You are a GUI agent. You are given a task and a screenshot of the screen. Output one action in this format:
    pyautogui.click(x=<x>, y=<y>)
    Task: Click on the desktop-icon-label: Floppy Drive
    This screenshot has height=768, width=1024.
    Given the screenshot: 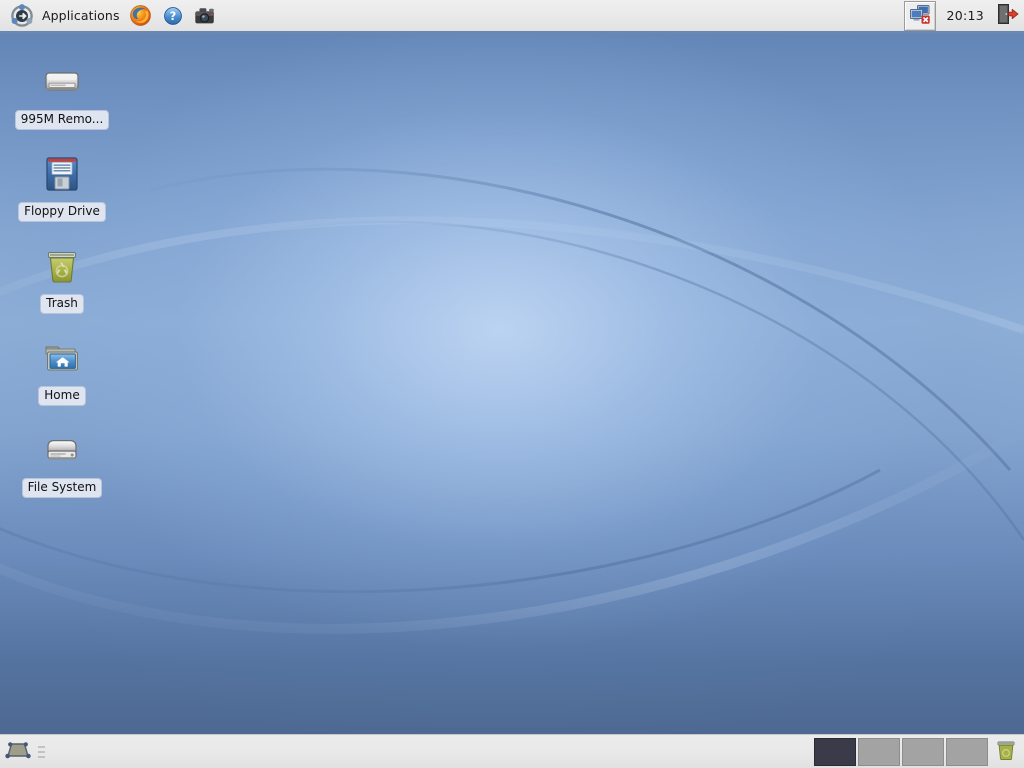 What is the action you would take?
    pyautogui.click(x=62, y=212)
    